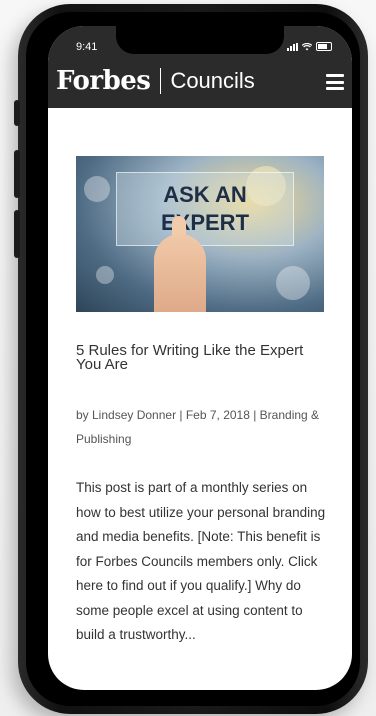 The height and width of the screenshot is (716, 376). What do you see at coordinates (17, 174) in the screenshot?
I see `volume-up-button` at bounding box center [17, 174].